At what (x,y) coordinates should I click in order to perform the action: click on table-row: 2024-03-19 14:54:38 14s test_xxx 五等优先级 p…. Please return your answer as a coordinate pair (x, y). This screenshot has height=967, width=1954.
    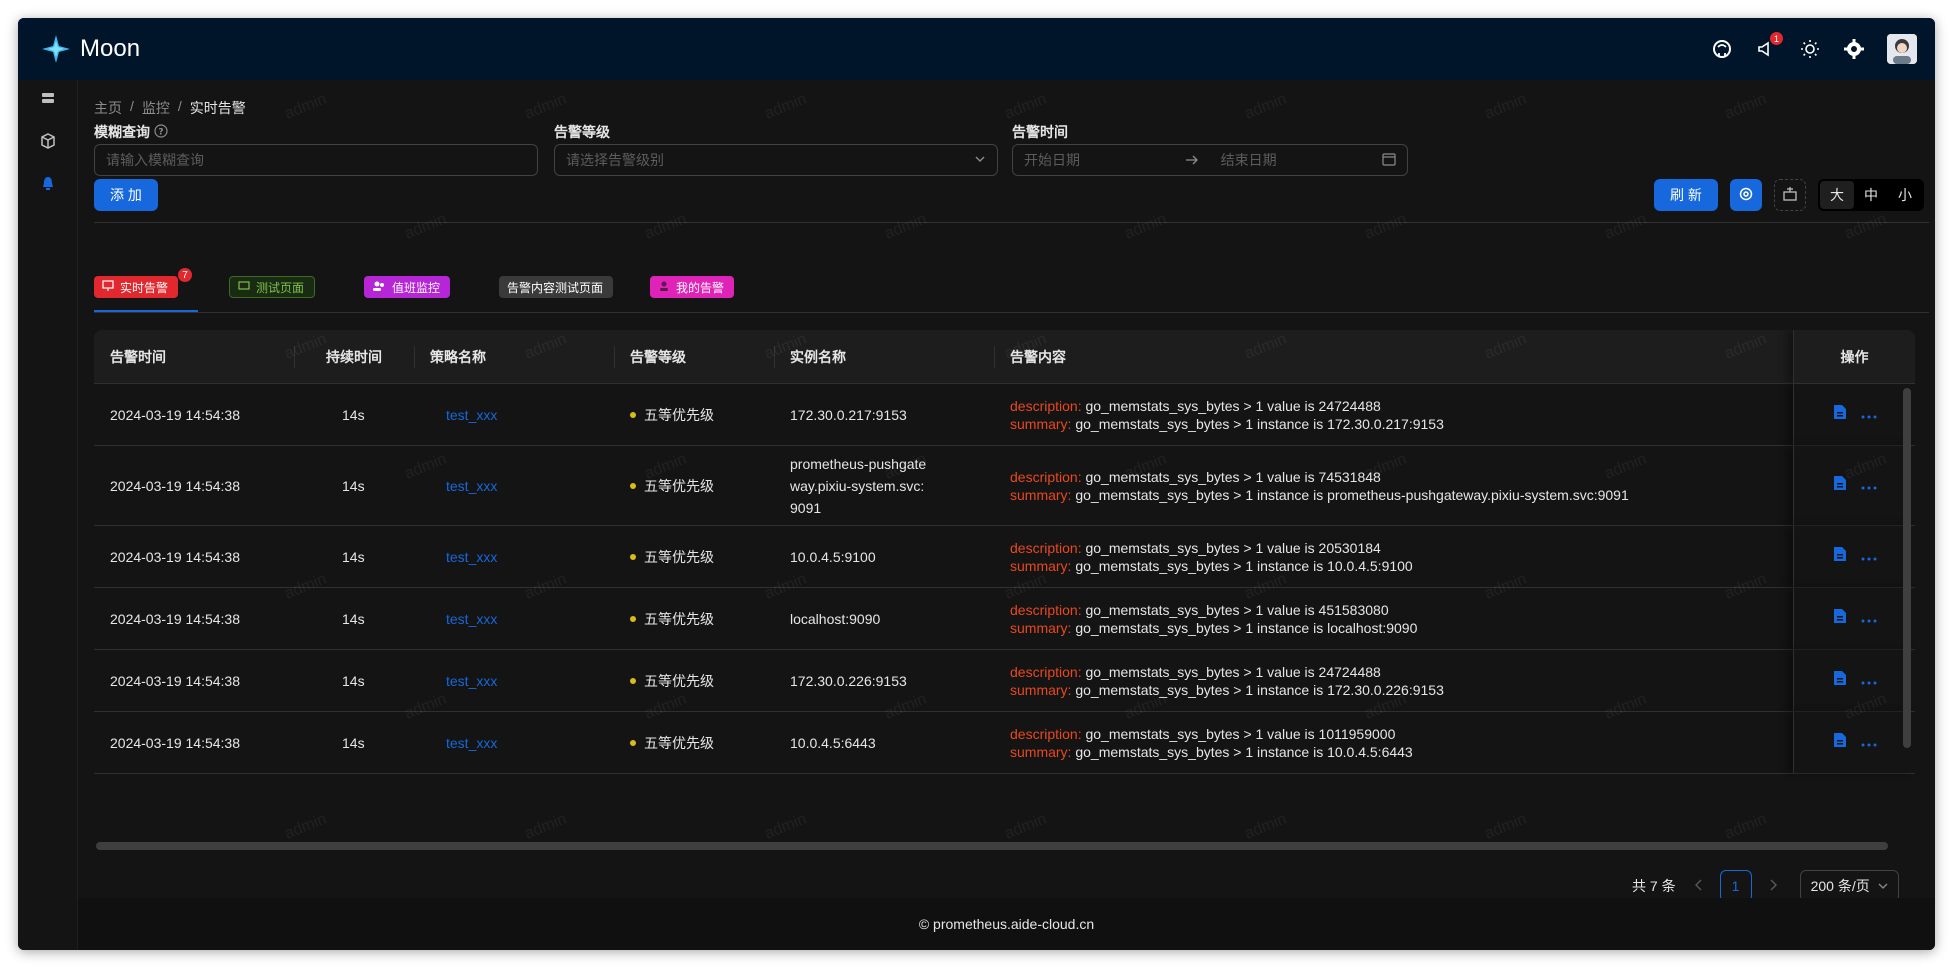
    Looking at the image, I should click on (1004, 486).